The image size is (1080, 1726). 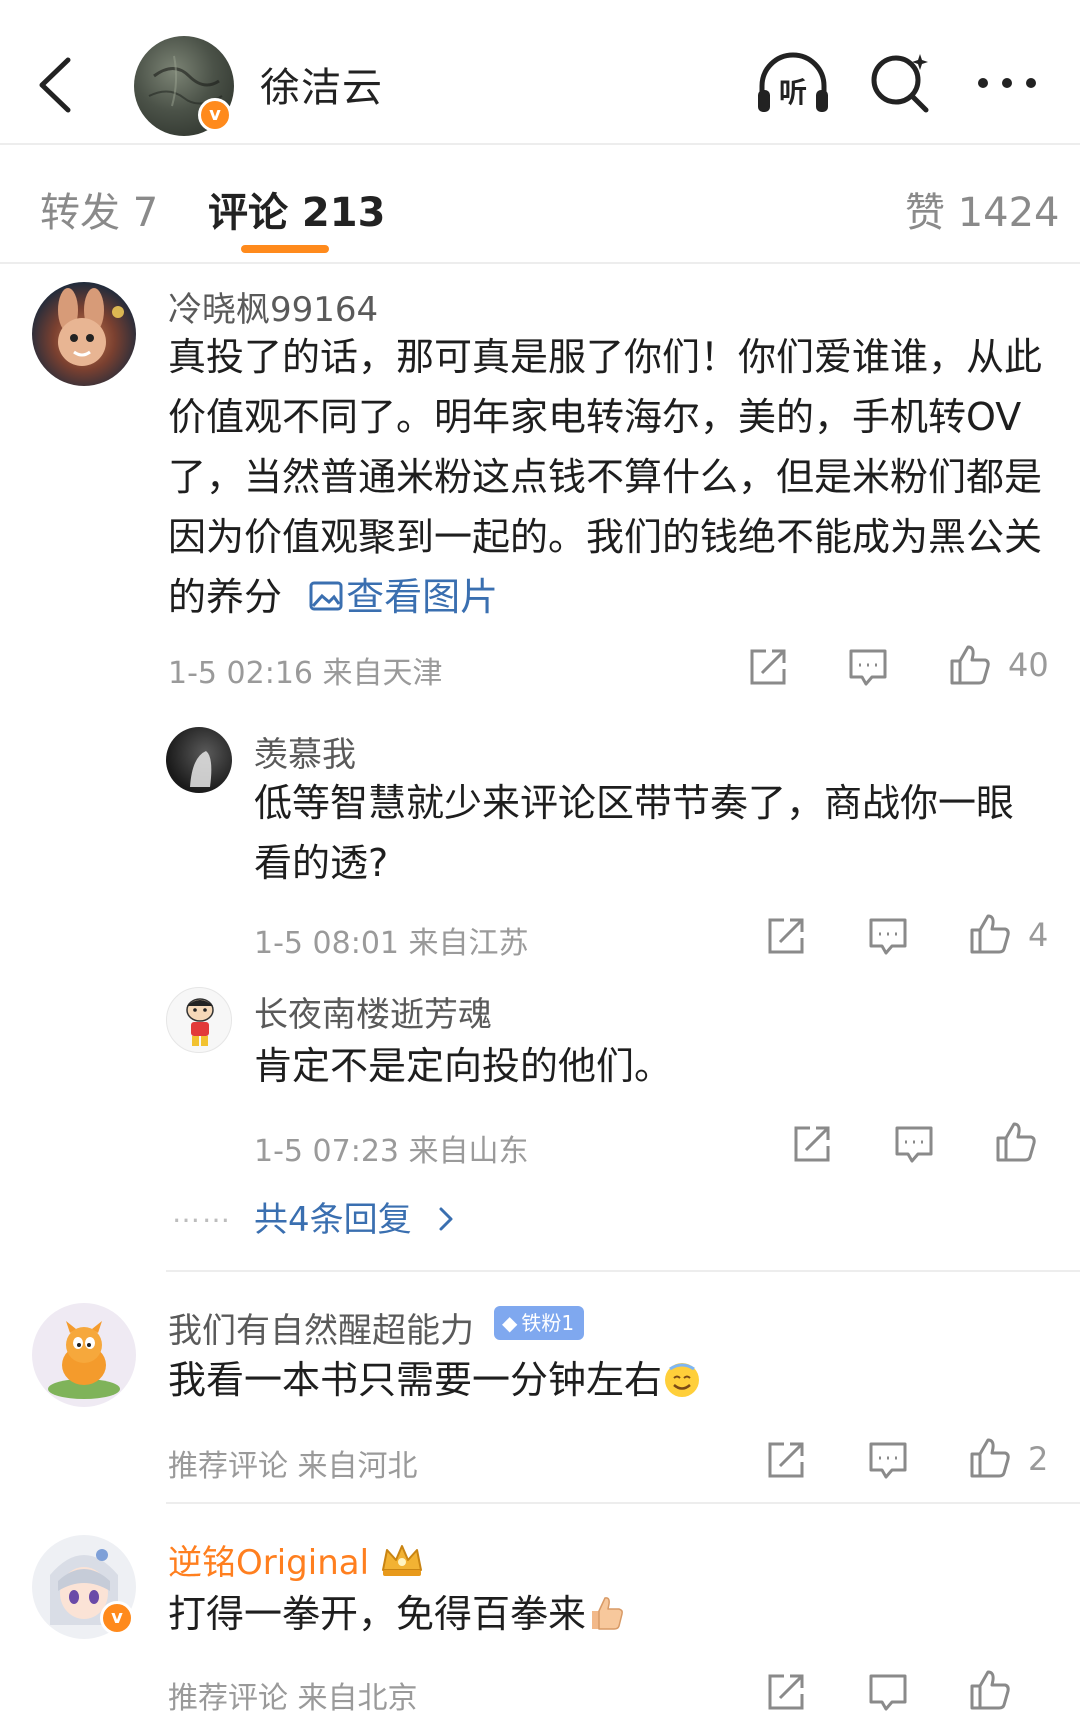 What do you see at coordinates (285, 249) in the screenshot?
I see `active-tab-indicator` at bounding box center [285, 249].